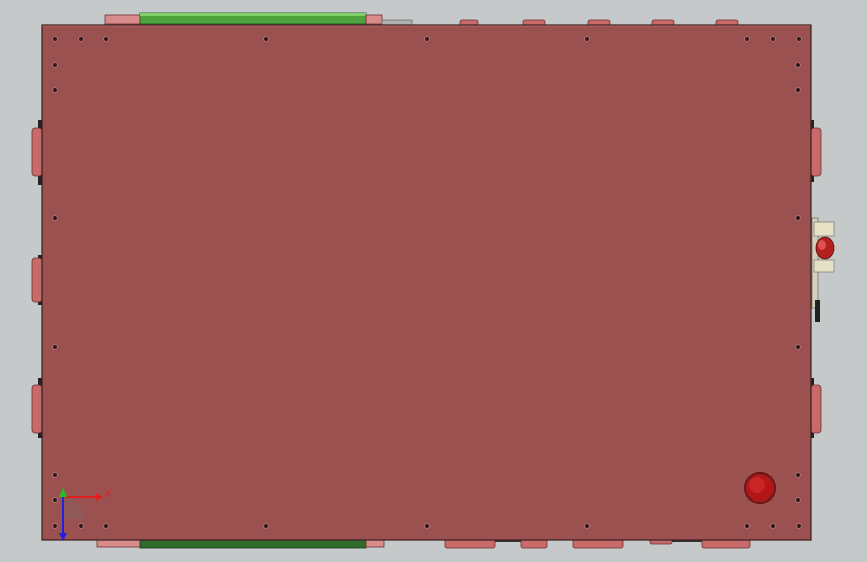 The height and width of the screenshot is (562, 867). What do you see at coordinates (760, 488) in the screenshot?
I see `emergency-stop-button` at bounding box center [760, 488].